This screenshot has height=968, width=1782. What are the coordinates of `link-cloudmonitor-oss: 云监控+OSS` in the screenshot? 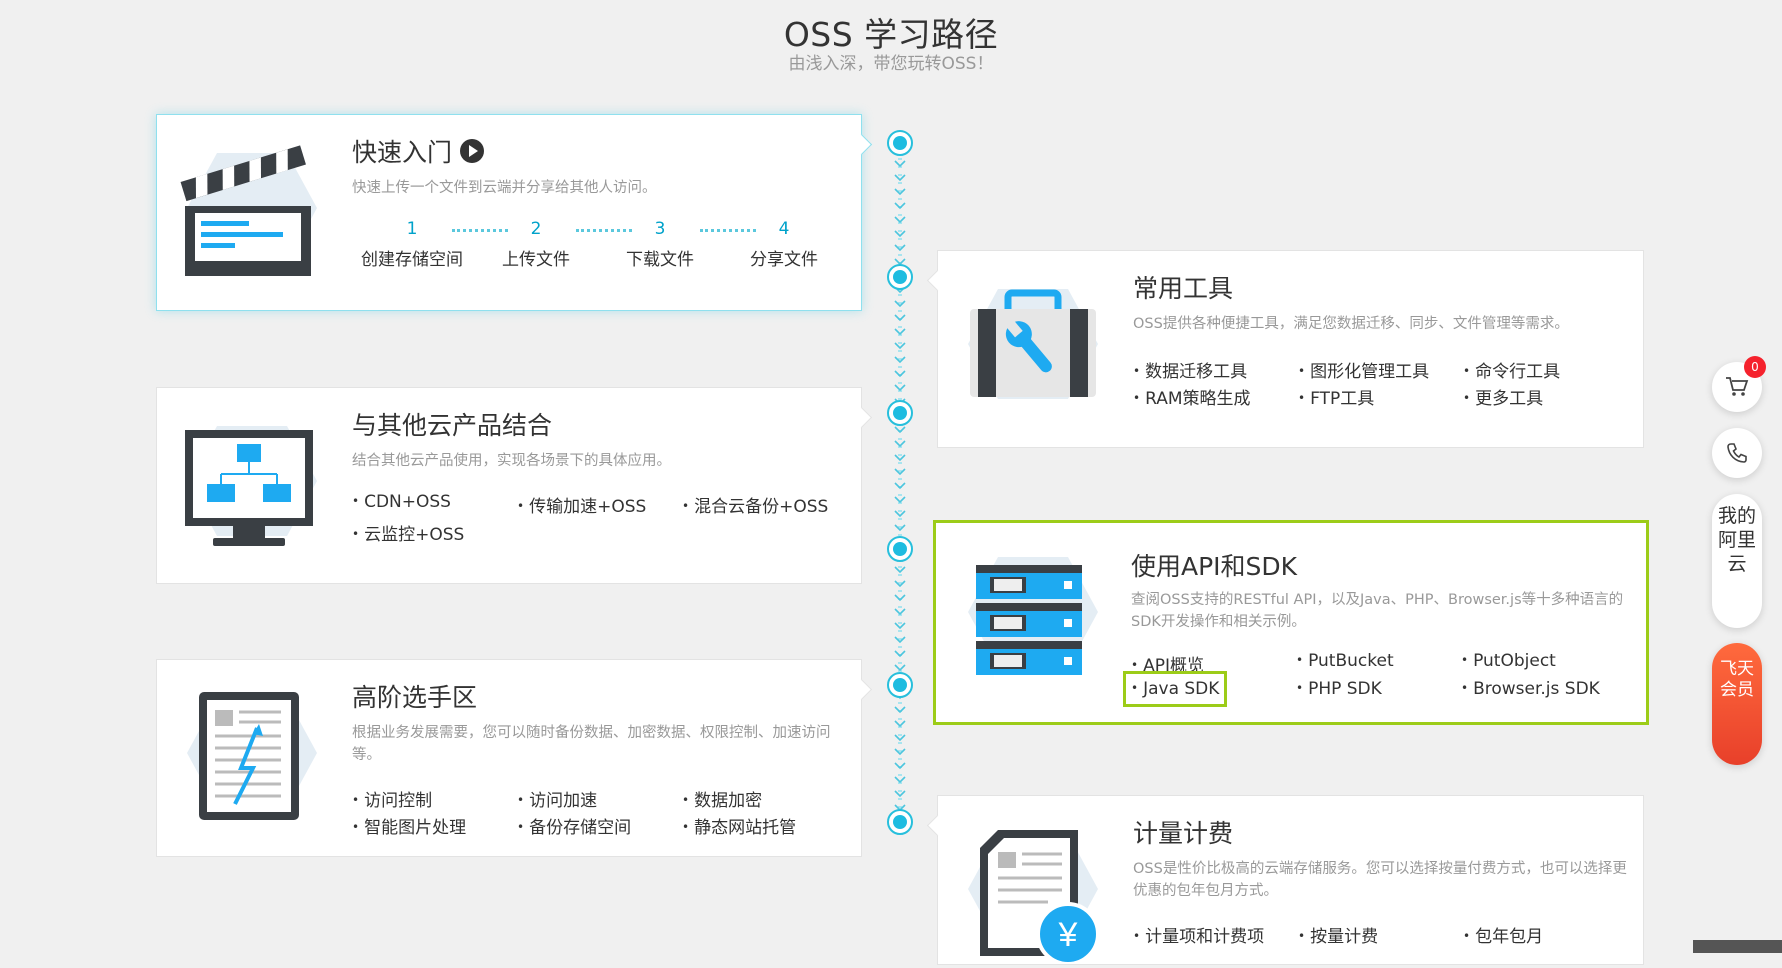 It's located at (408, 532).